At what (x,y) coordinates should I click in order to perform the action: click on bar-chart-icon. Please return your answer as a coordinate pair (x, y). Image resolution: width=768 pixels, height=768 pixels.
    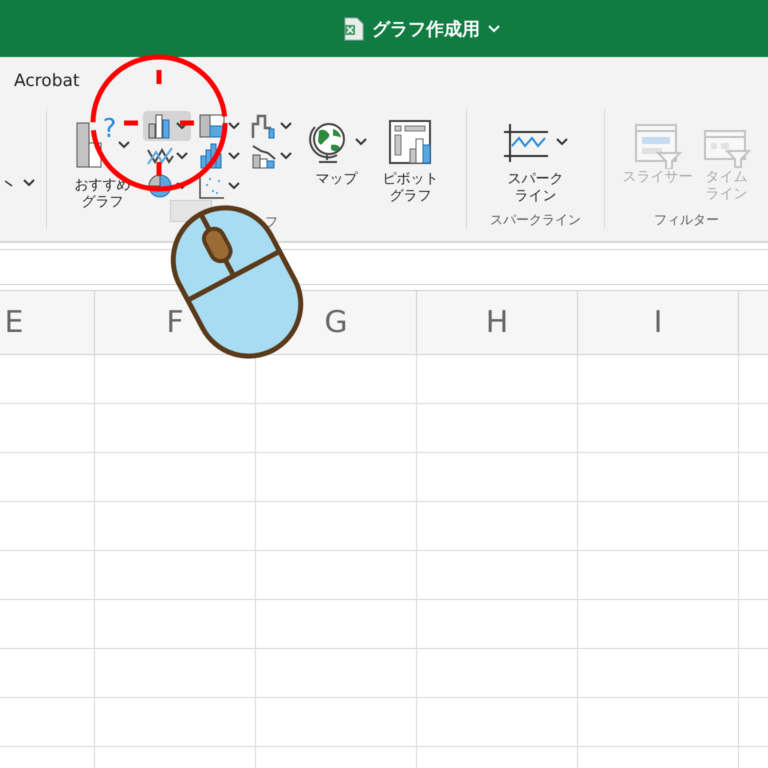
    Looking at the image, I should click on (88, 145).